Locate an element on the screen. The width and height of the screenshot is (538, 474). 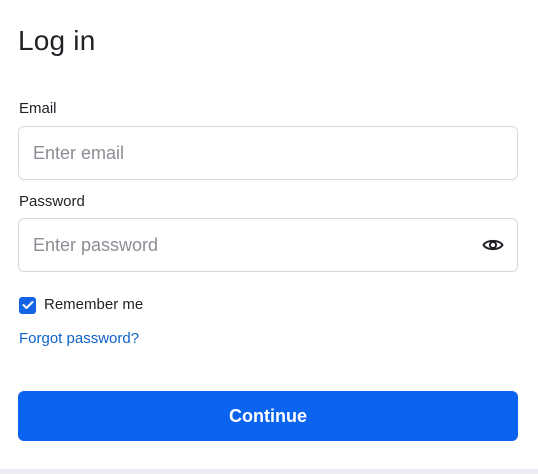
email-input is located at coordinates (268, 153).